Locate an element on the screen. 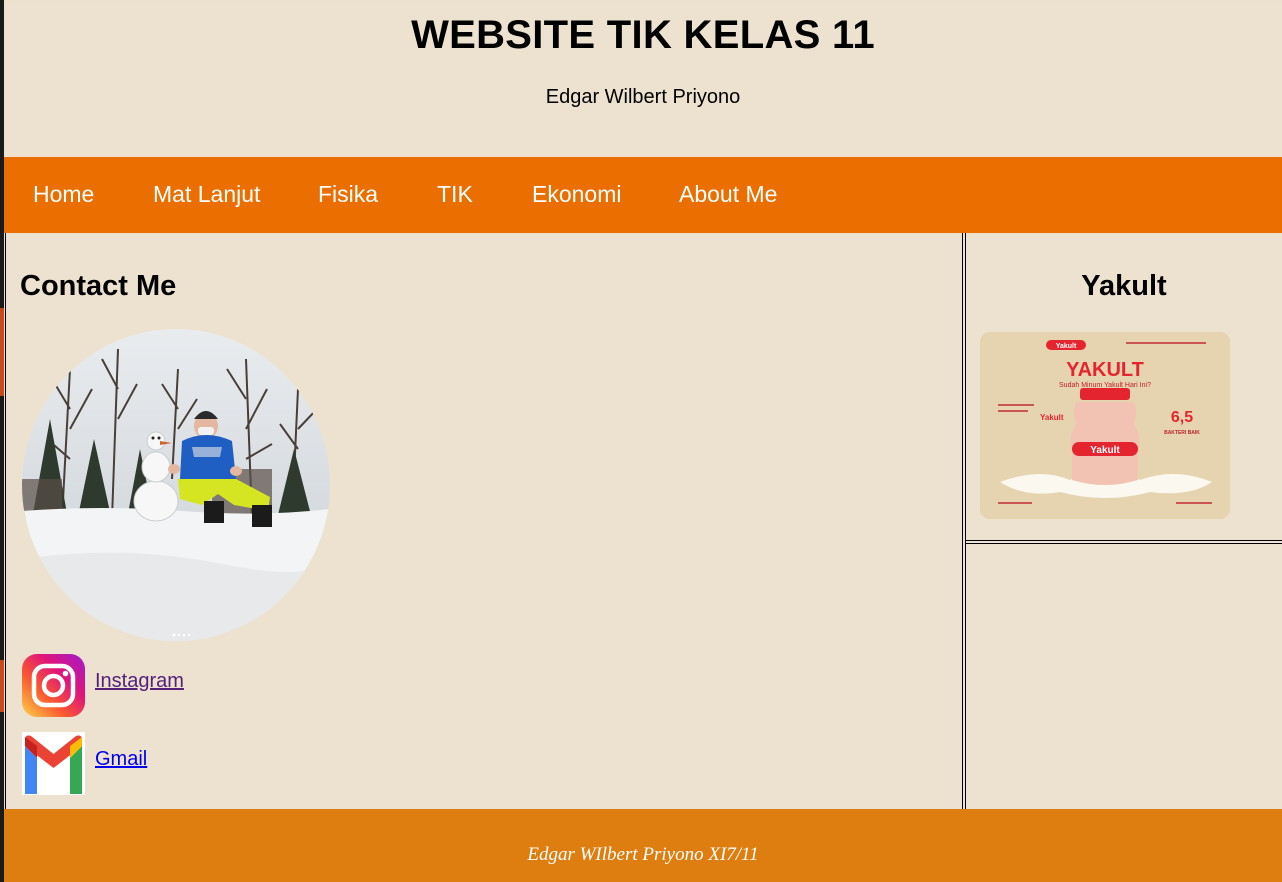 Image resolution: width=1282 pixels, height=882 pixels. nav-ekonomi: Ekonomi is located at coordinates (576, 194).